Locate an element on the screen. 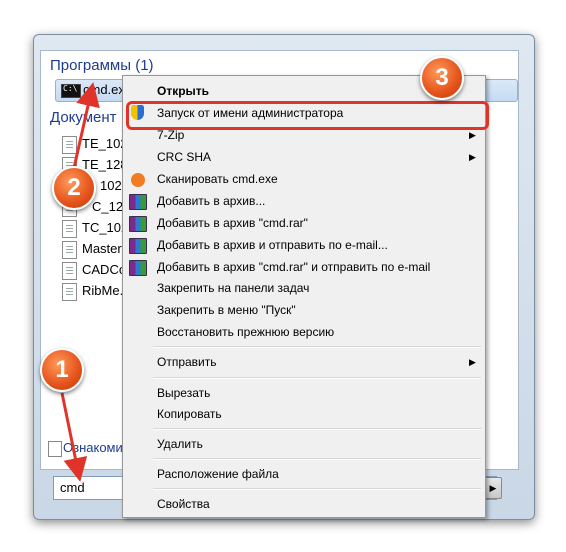 The width and height of the screenshot is (566, 552). step-2-badge: 2 is located at coordinates (74, 188).